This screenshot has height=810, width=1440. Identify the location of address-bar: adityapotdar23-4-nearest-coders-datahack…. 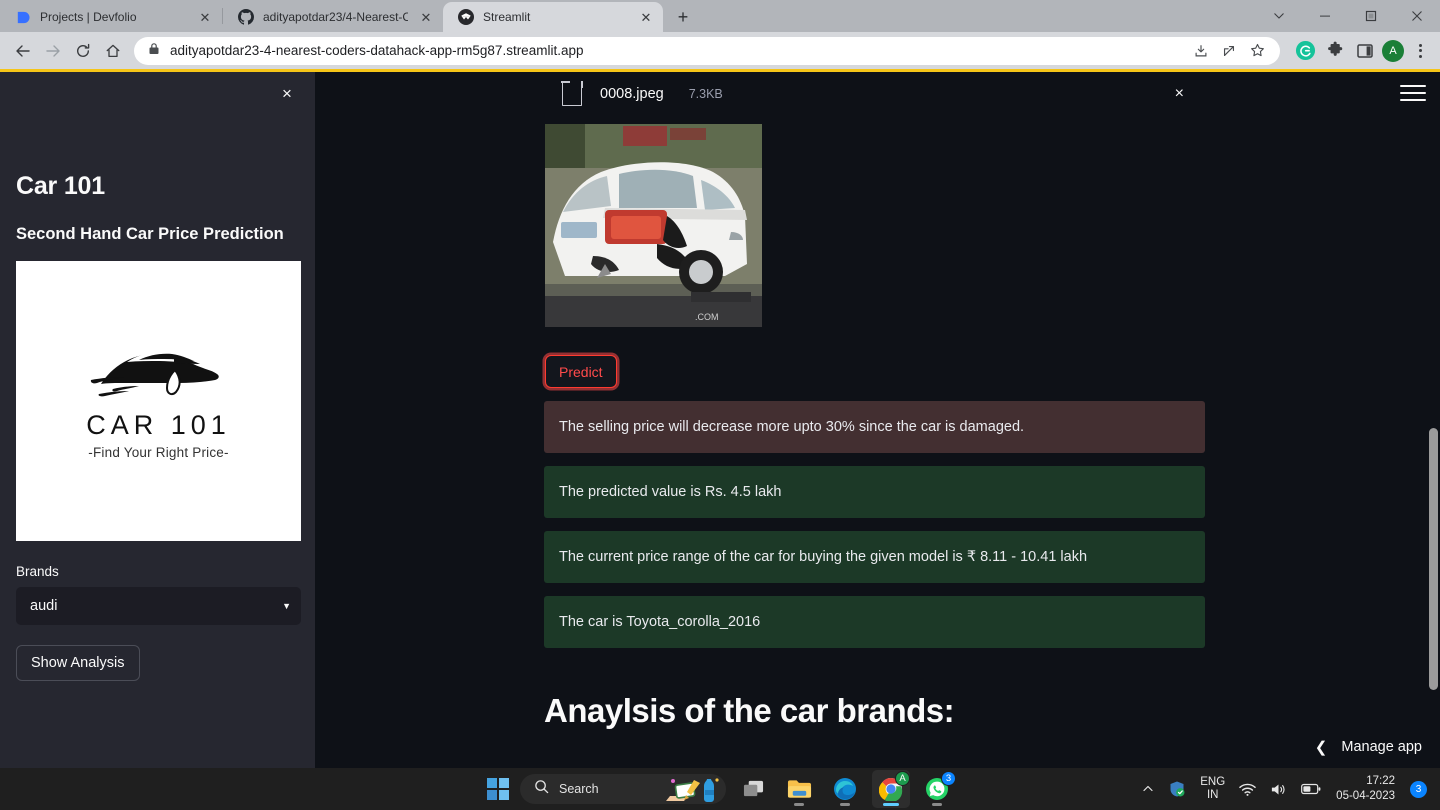
(707, 50).